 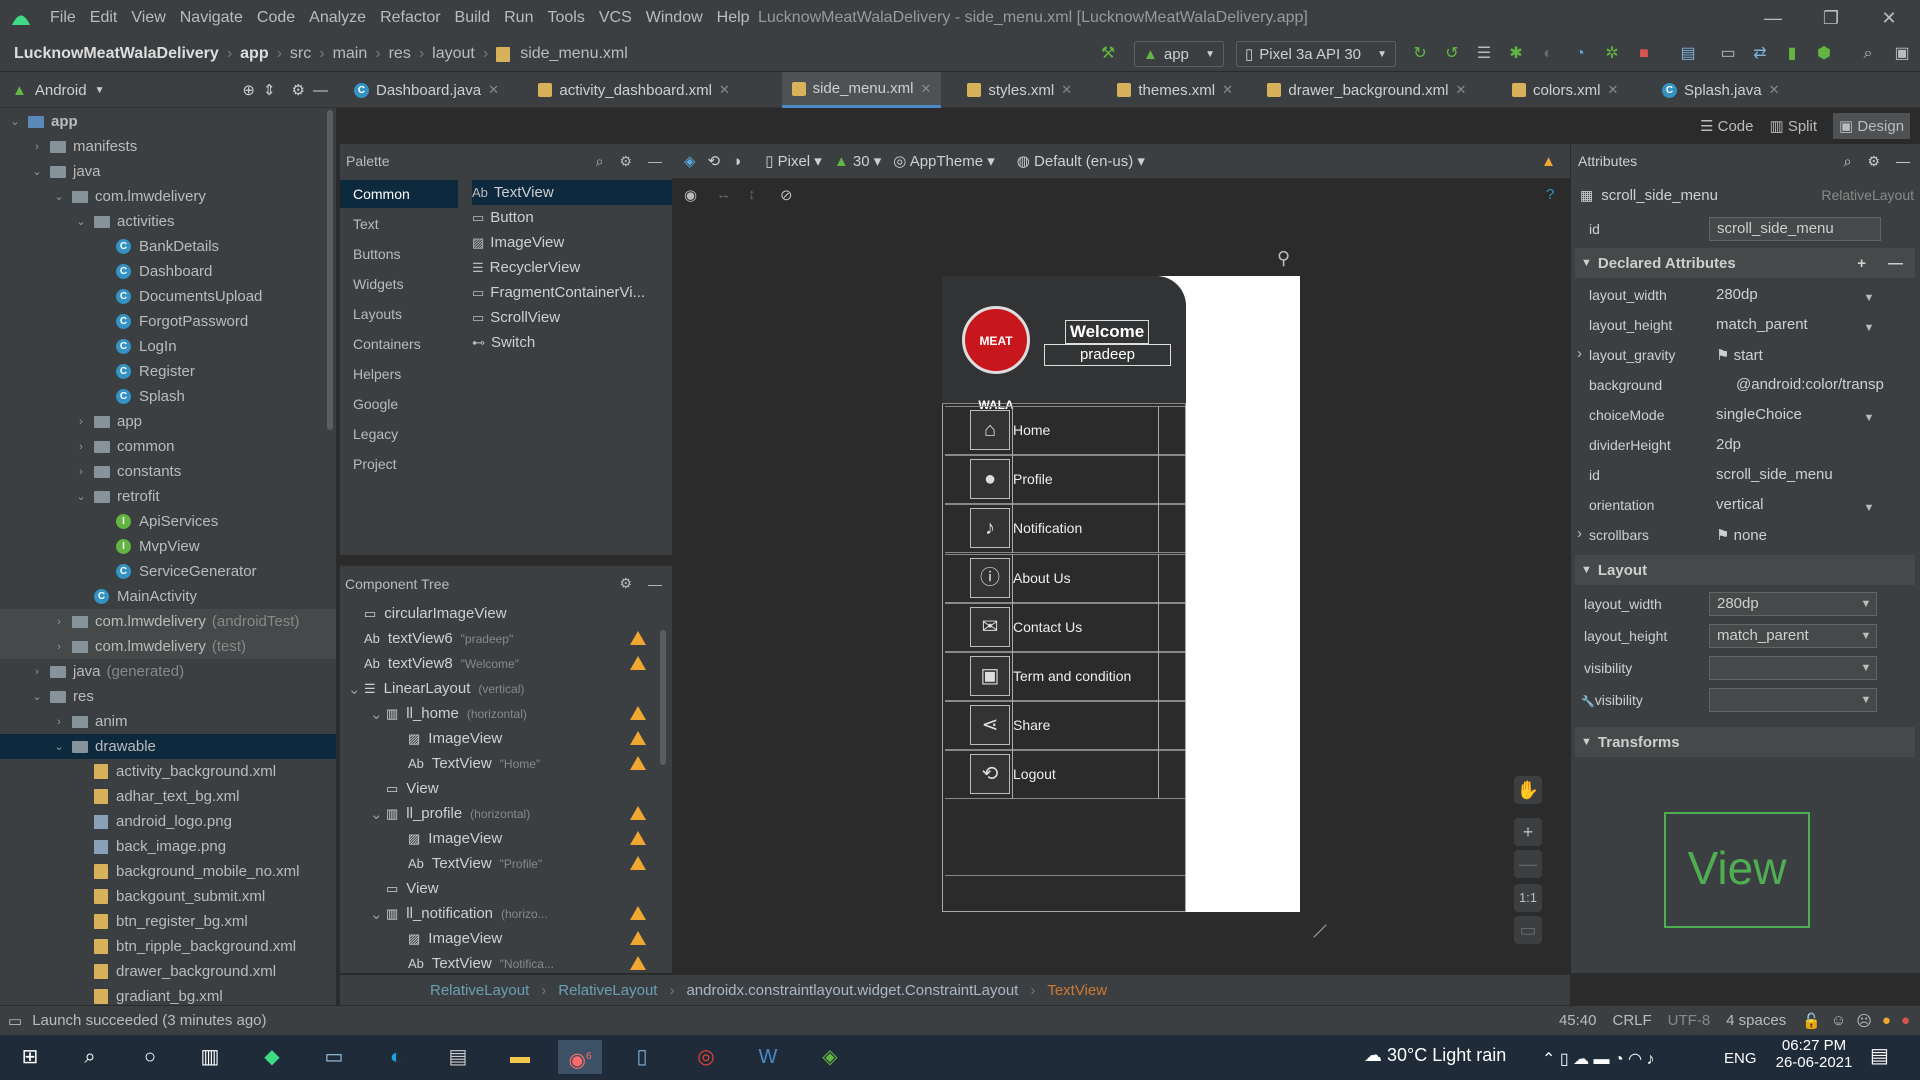 What do you see at coordinates (572, 217) in the screenshot?
I see `palette-item-button: ▭ Button` at bounding box center [572, 217].